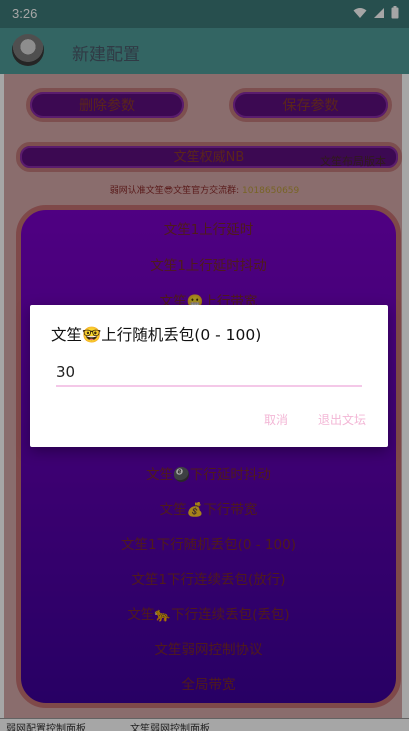 This screenshot has height=731, width=409. What do you see at coordinates (315, 419) in the screenshot?
I see `dialog-actions: 取消 退出文坛` at bounding box center [315, 419].